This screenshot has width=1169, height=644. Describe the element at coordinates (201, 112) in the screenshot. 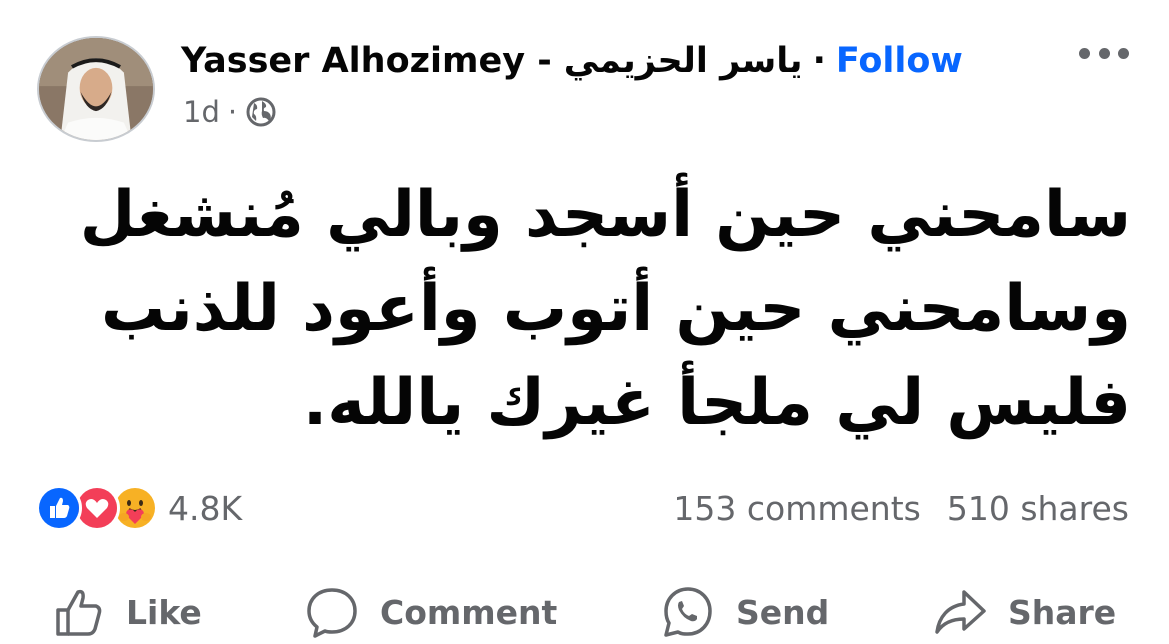

I see `post-timestamp: 1d` at that location.